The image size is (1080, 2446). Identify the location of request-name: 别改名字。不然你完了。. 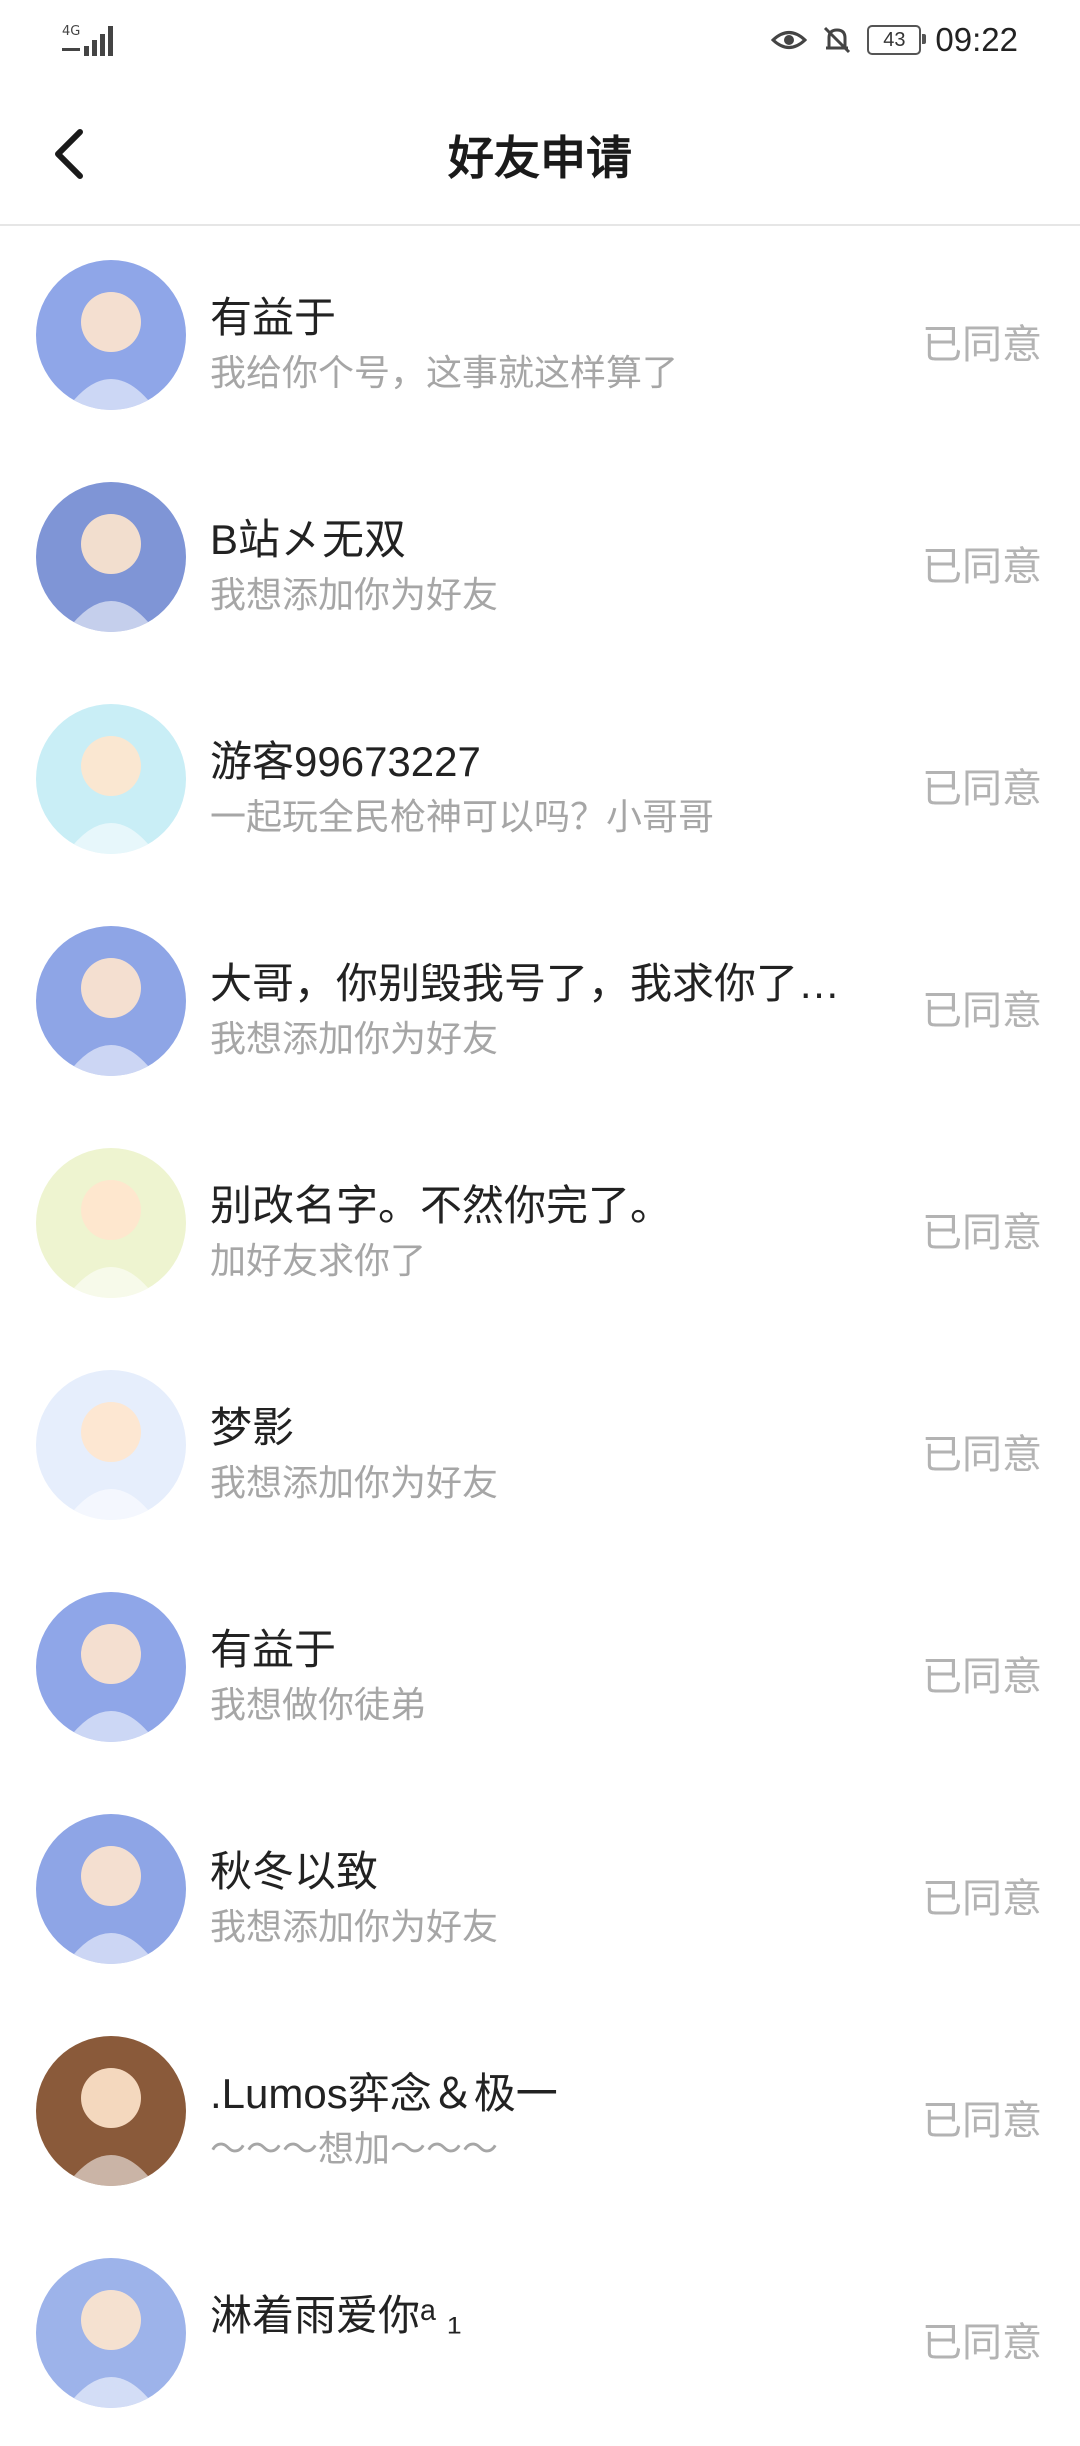
(441, 1205).